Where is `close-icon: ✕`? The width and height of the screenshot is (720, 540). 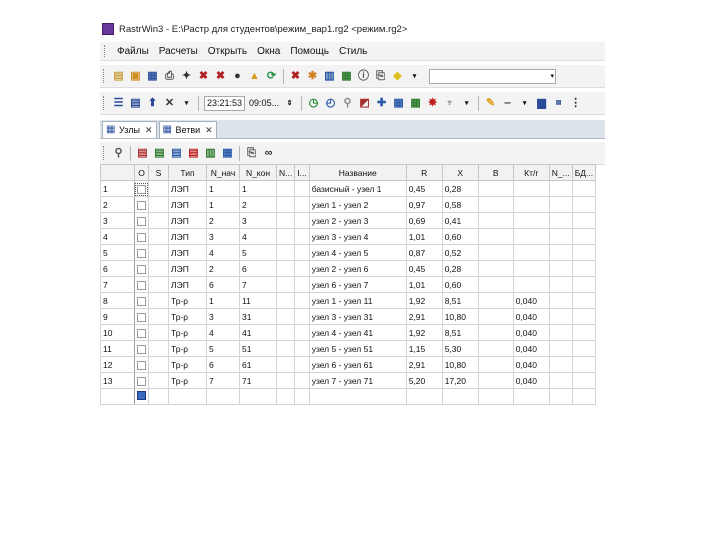 close-icon: ✕ is located at coordinates (209, 130).